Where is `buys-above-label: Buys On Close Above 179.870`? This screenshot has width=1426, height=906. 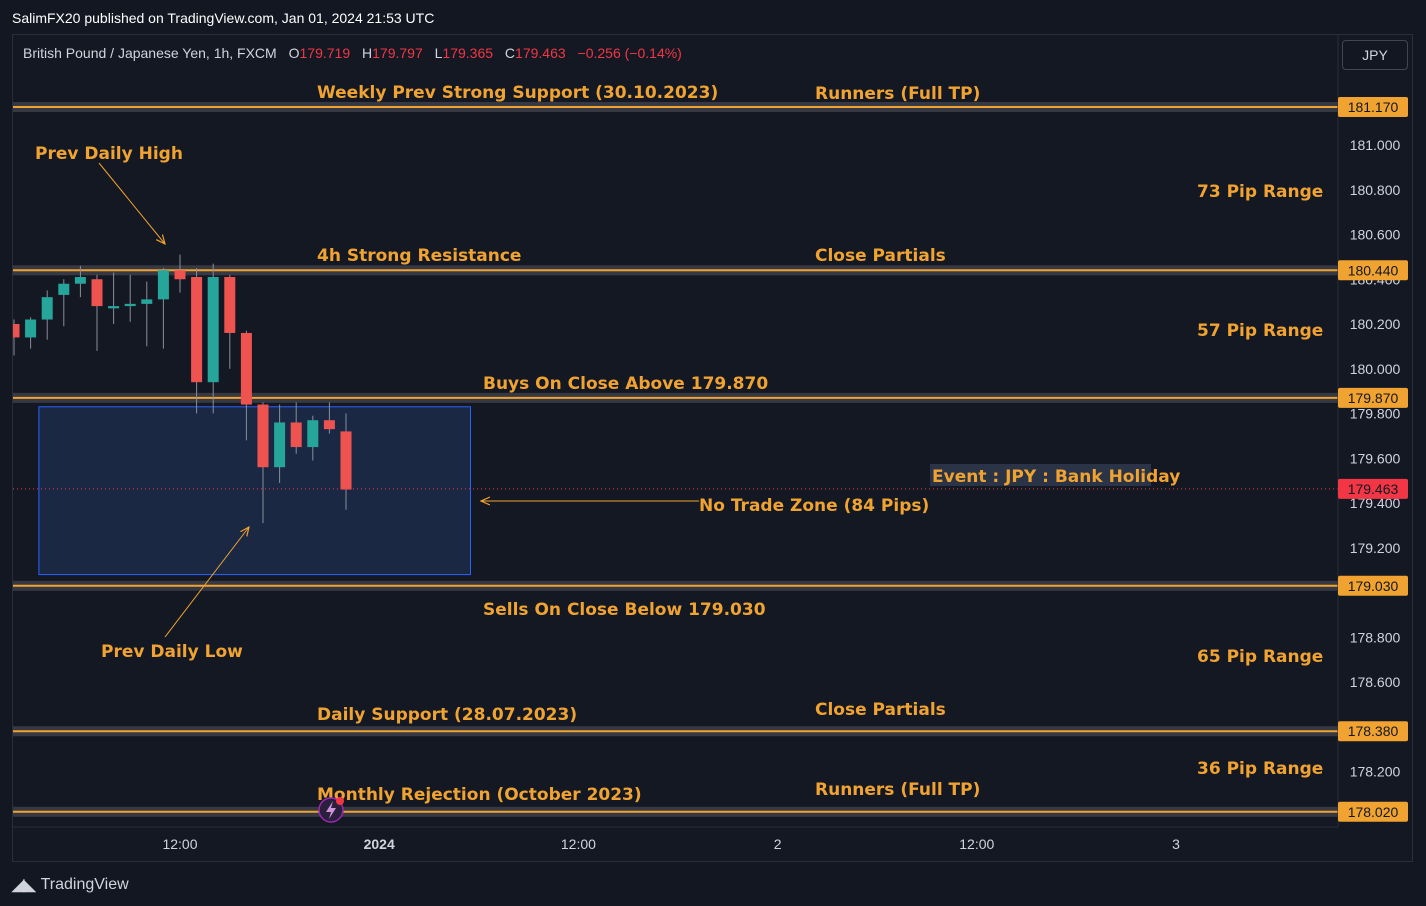 buys-above-label: Buys On Close Above 179.870 is located at coordinates (625, 384).